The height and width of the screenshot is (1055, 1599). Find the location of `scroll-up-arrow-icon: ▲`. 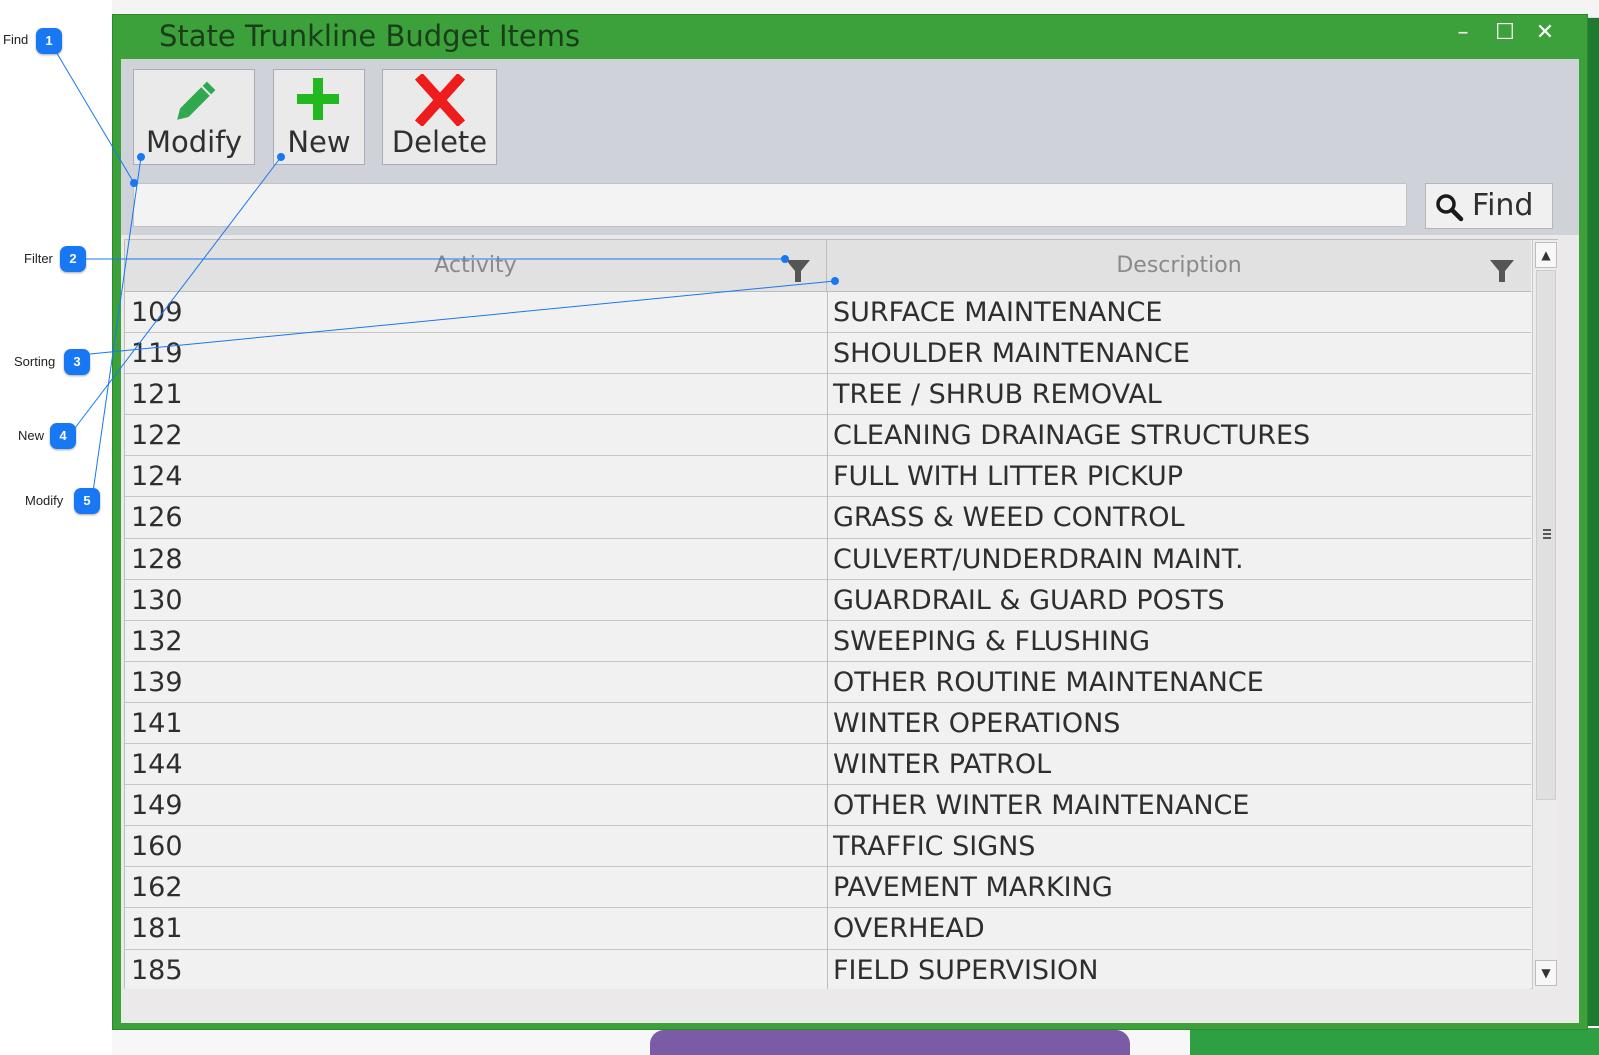

scroll-up-arrow-icon: ▲ is located at coordinates (1546, 255).